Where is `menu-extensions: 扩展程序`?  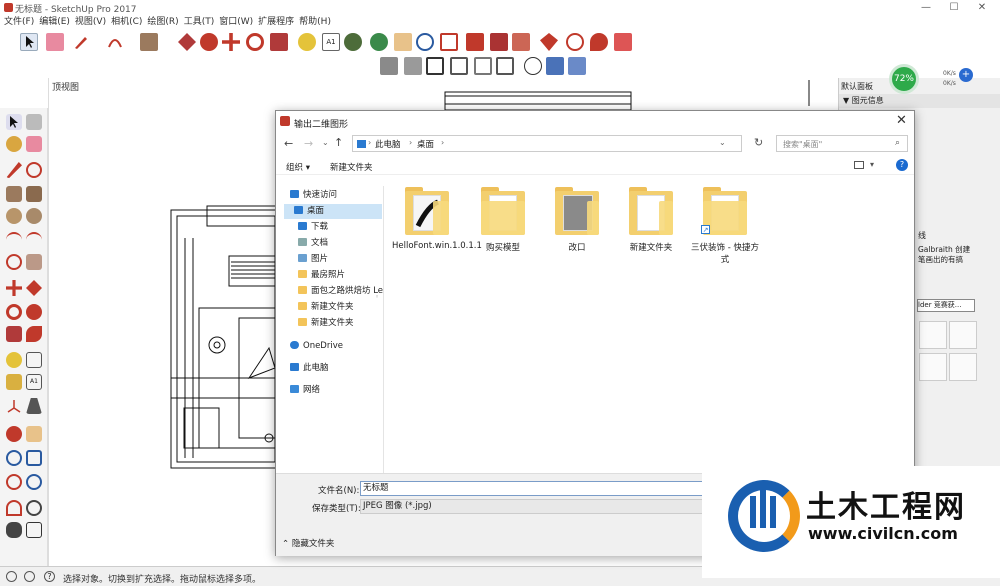
menu-extensions: 扩展程序 is located at coordinates (276, 22).